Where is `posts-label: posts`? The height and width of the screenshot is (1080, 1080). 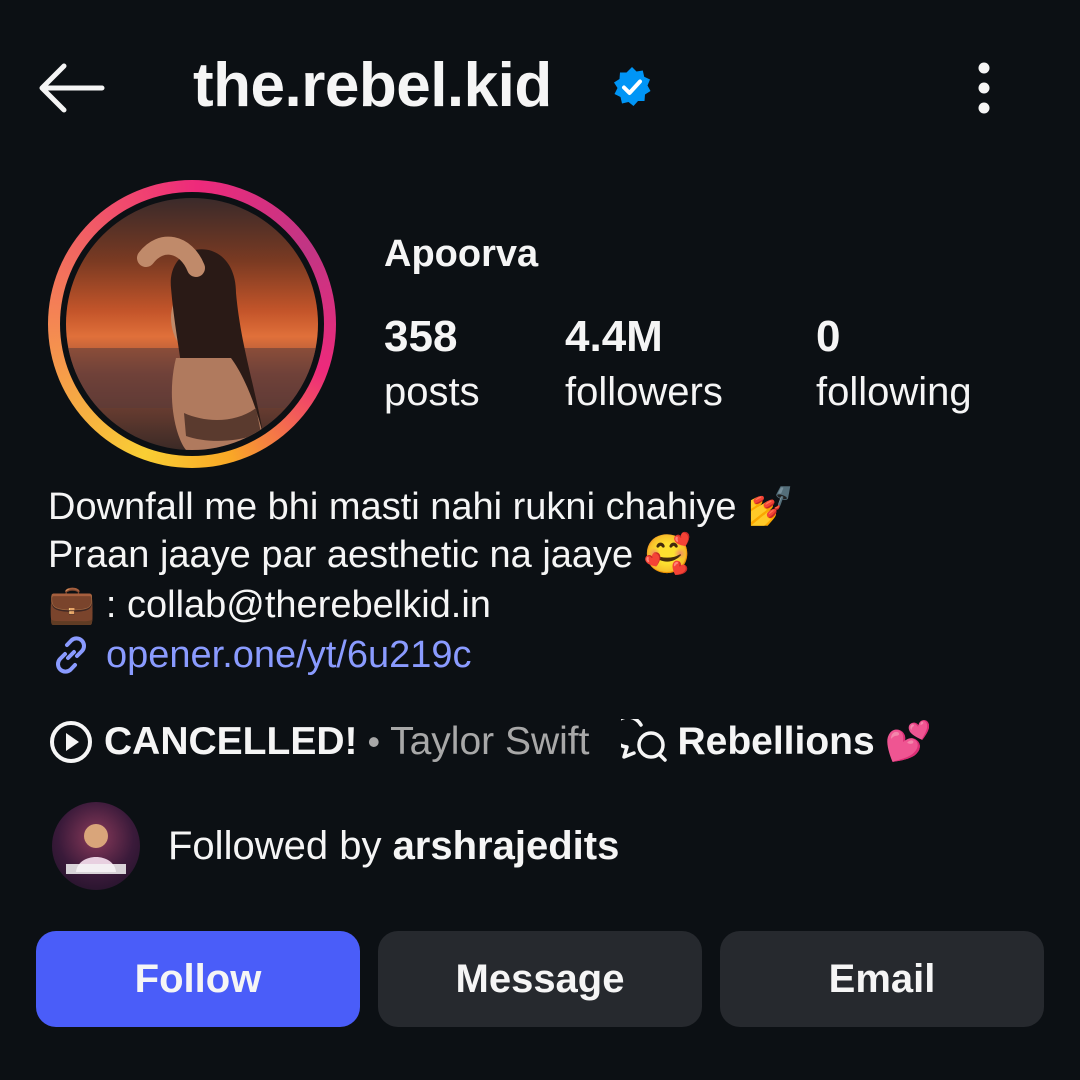
posts-label: posts is located at coordinates (432, 392).